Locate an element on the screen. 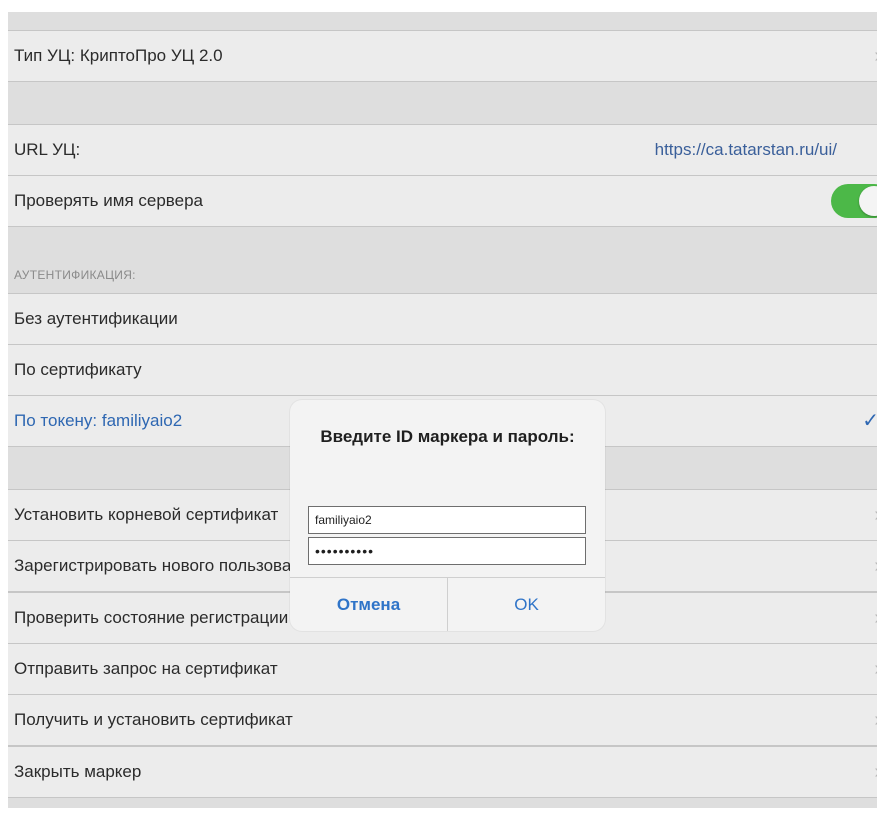 The height and width of the screenshot is (814, 877). token-id-input is located at coordinates (447, 520).